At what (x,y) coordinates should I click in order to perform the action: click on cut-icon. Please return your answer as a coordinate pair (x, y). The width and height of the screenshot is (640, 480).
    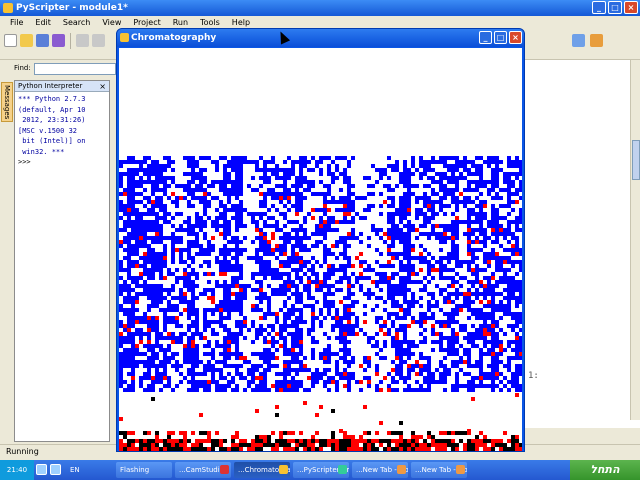
    Looking at the image, I should click on (82, 40).